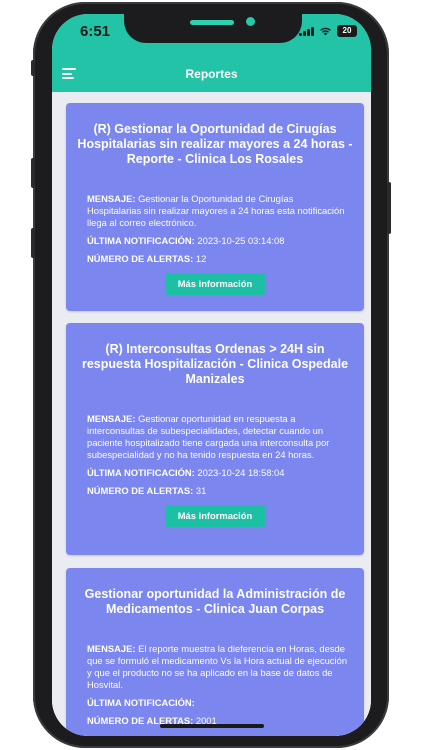 This screenshot has height=750, width=422. I want to click on cellular-signal-icon, so click(306, 31).